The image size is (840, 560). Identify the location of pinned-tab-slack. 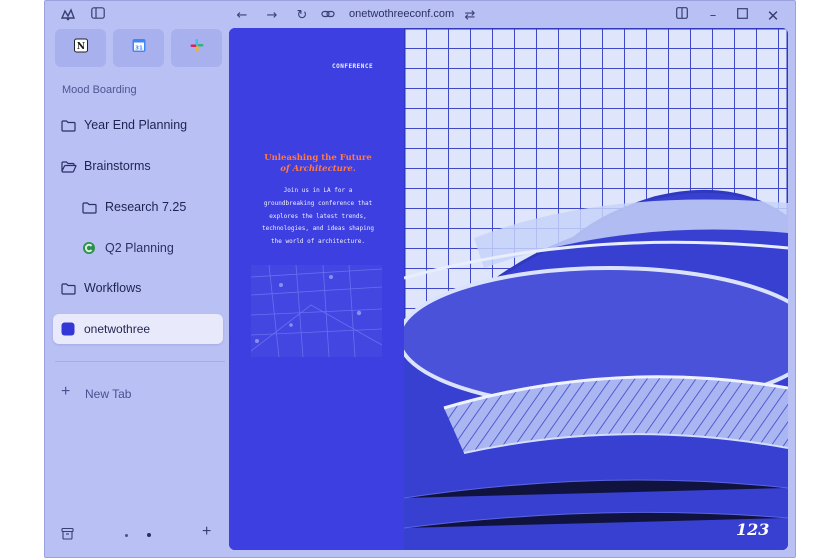
(196, 48).